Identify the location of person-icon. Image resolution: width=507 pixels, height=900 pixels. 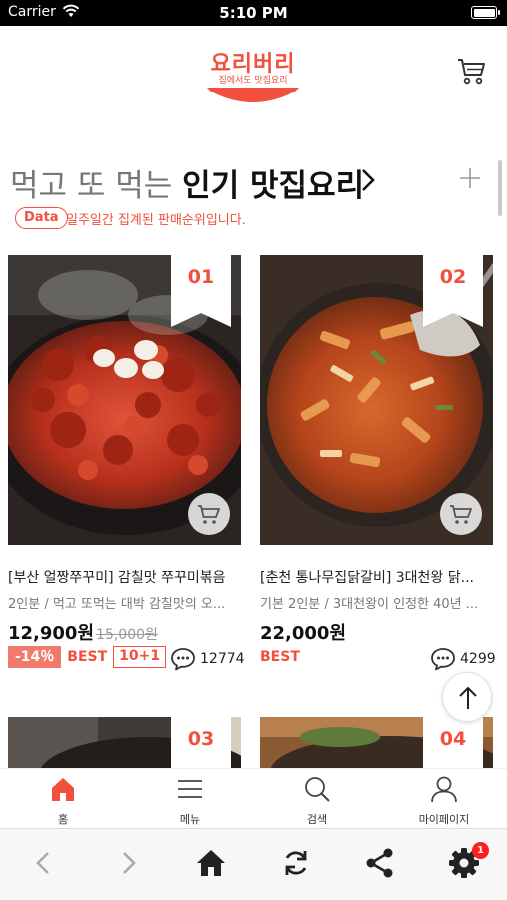
(444, 789).